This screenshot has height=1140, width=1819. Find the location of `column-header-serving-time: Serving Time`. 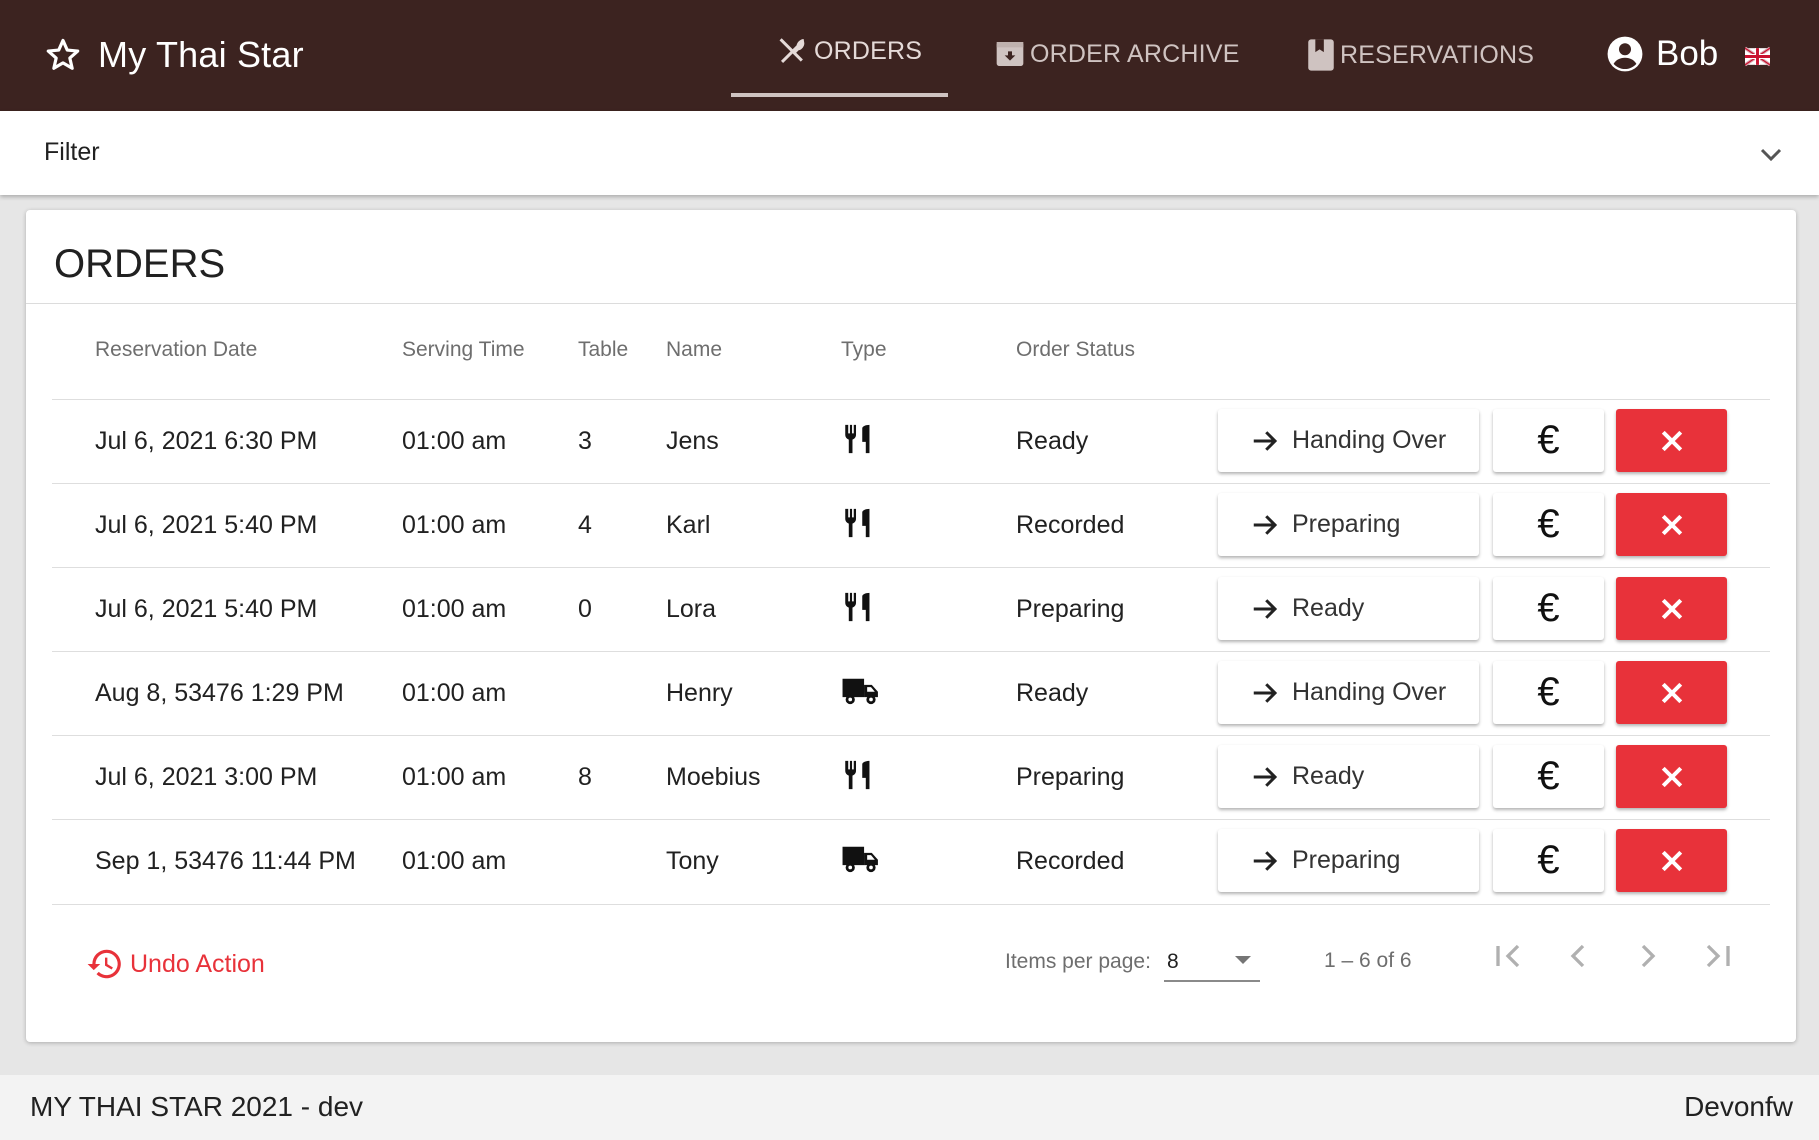

column-header-serving-time: Serving Time is located at coordinates (463, 350).